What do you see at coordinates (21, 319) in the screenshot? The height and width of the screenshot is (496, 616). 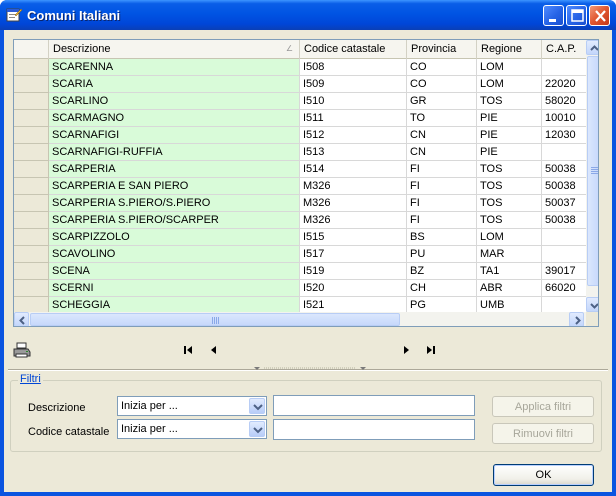 I see `scroll-left-button` at bounding box center [21, 319].